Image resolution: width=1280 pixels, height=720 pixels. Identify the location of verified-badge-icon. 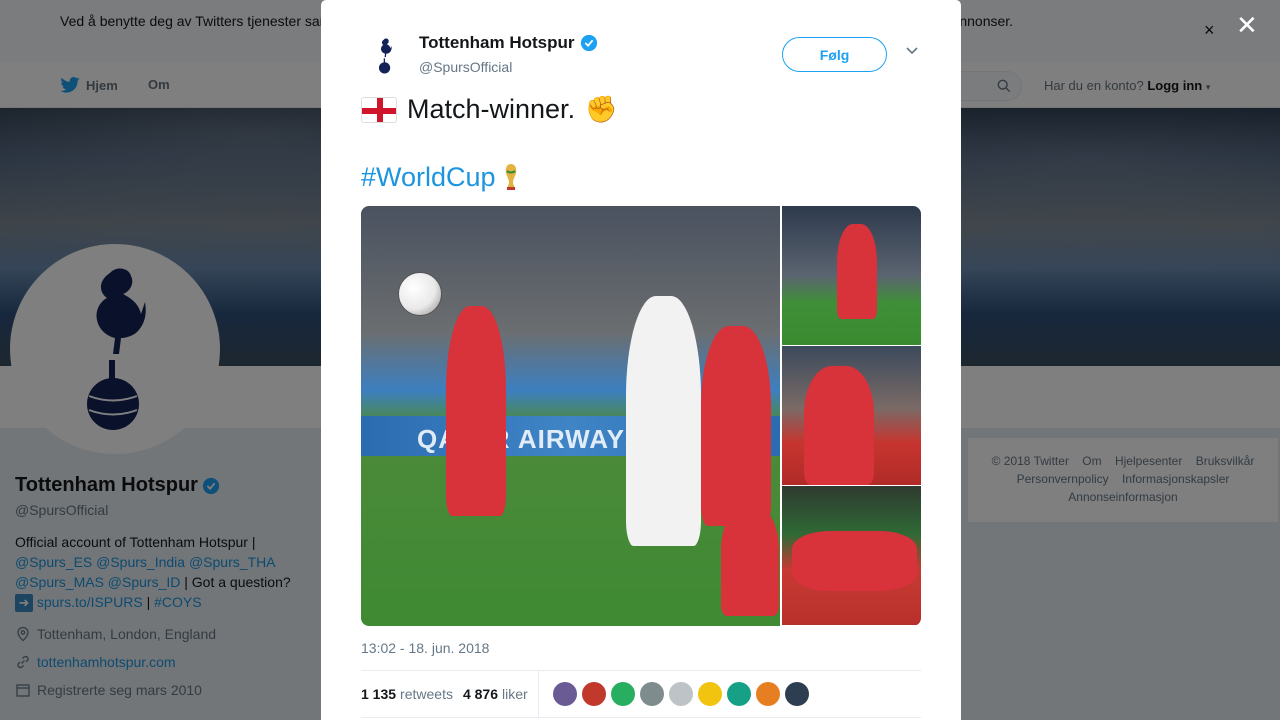
(588, 43).